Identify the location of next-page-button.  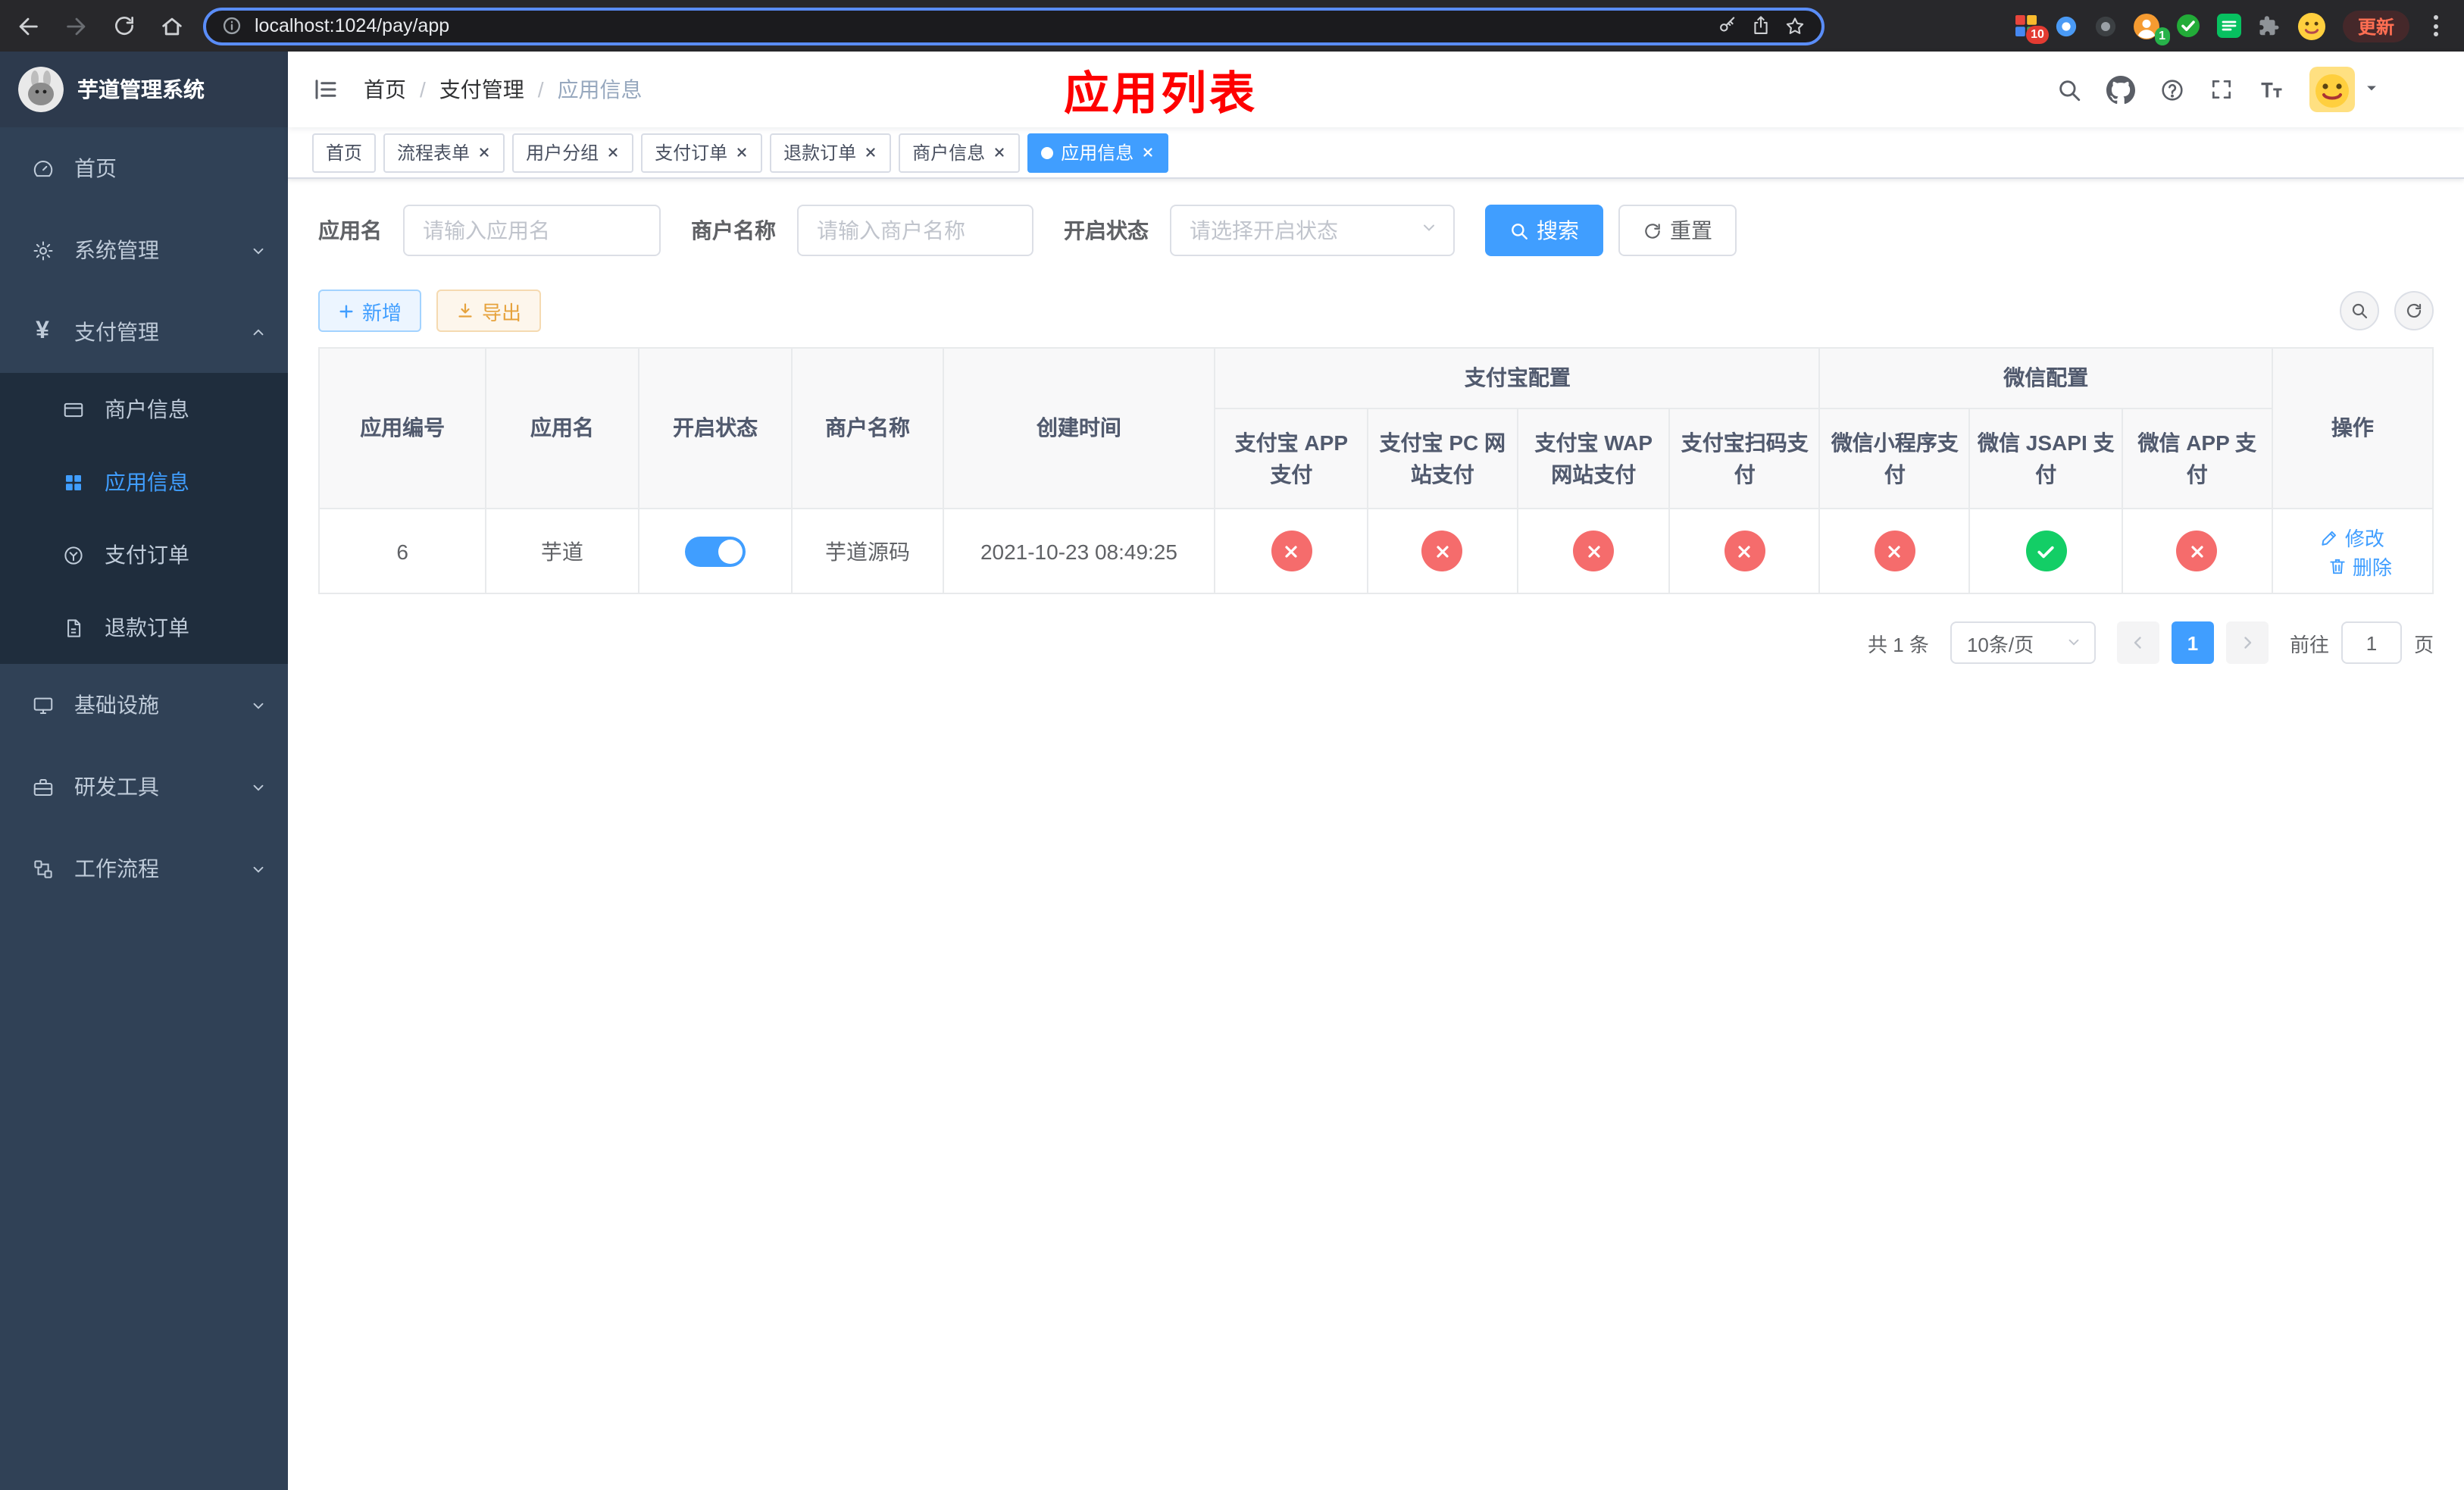
(2247, 642).